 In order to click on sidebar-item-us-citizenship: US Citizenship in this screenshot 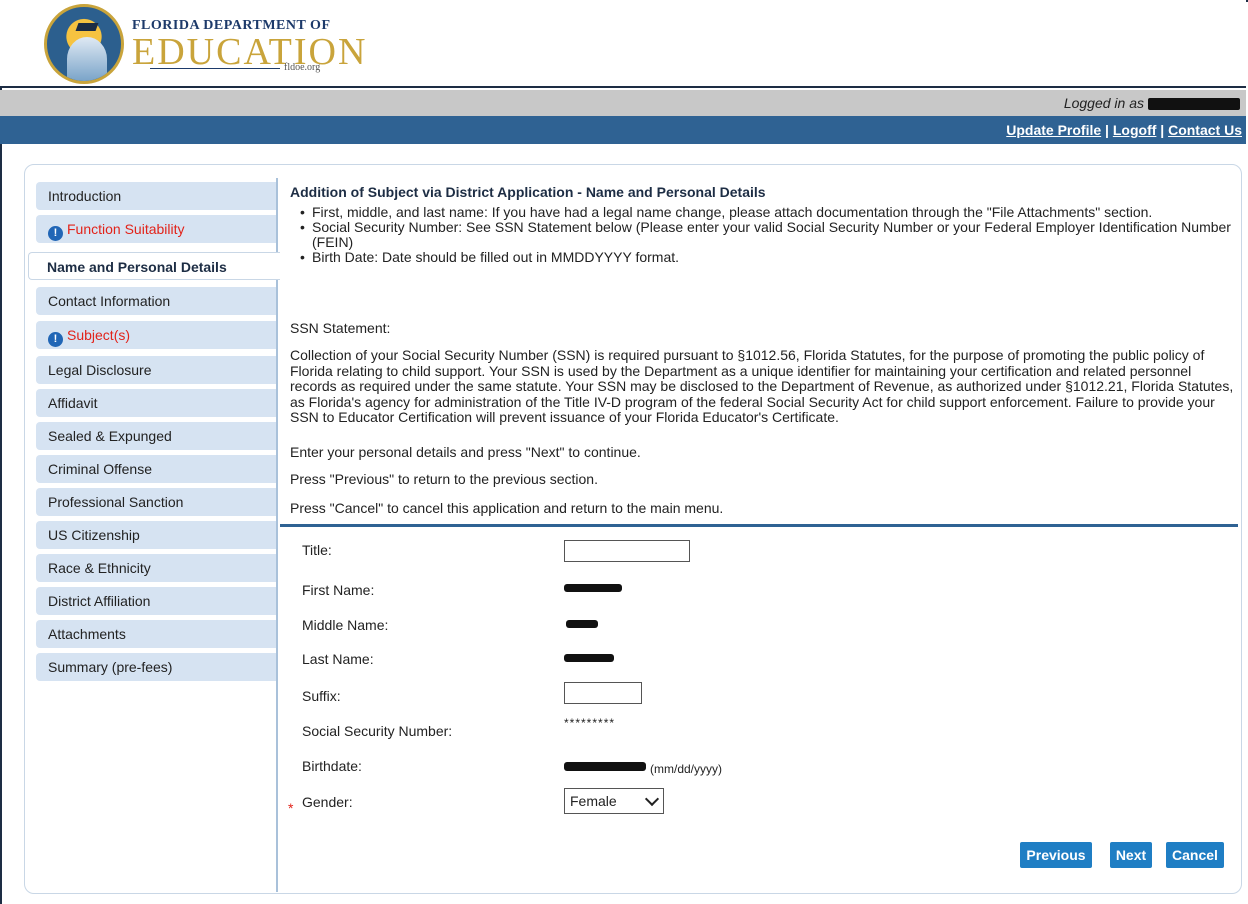, I will do `click(156, 535)`.